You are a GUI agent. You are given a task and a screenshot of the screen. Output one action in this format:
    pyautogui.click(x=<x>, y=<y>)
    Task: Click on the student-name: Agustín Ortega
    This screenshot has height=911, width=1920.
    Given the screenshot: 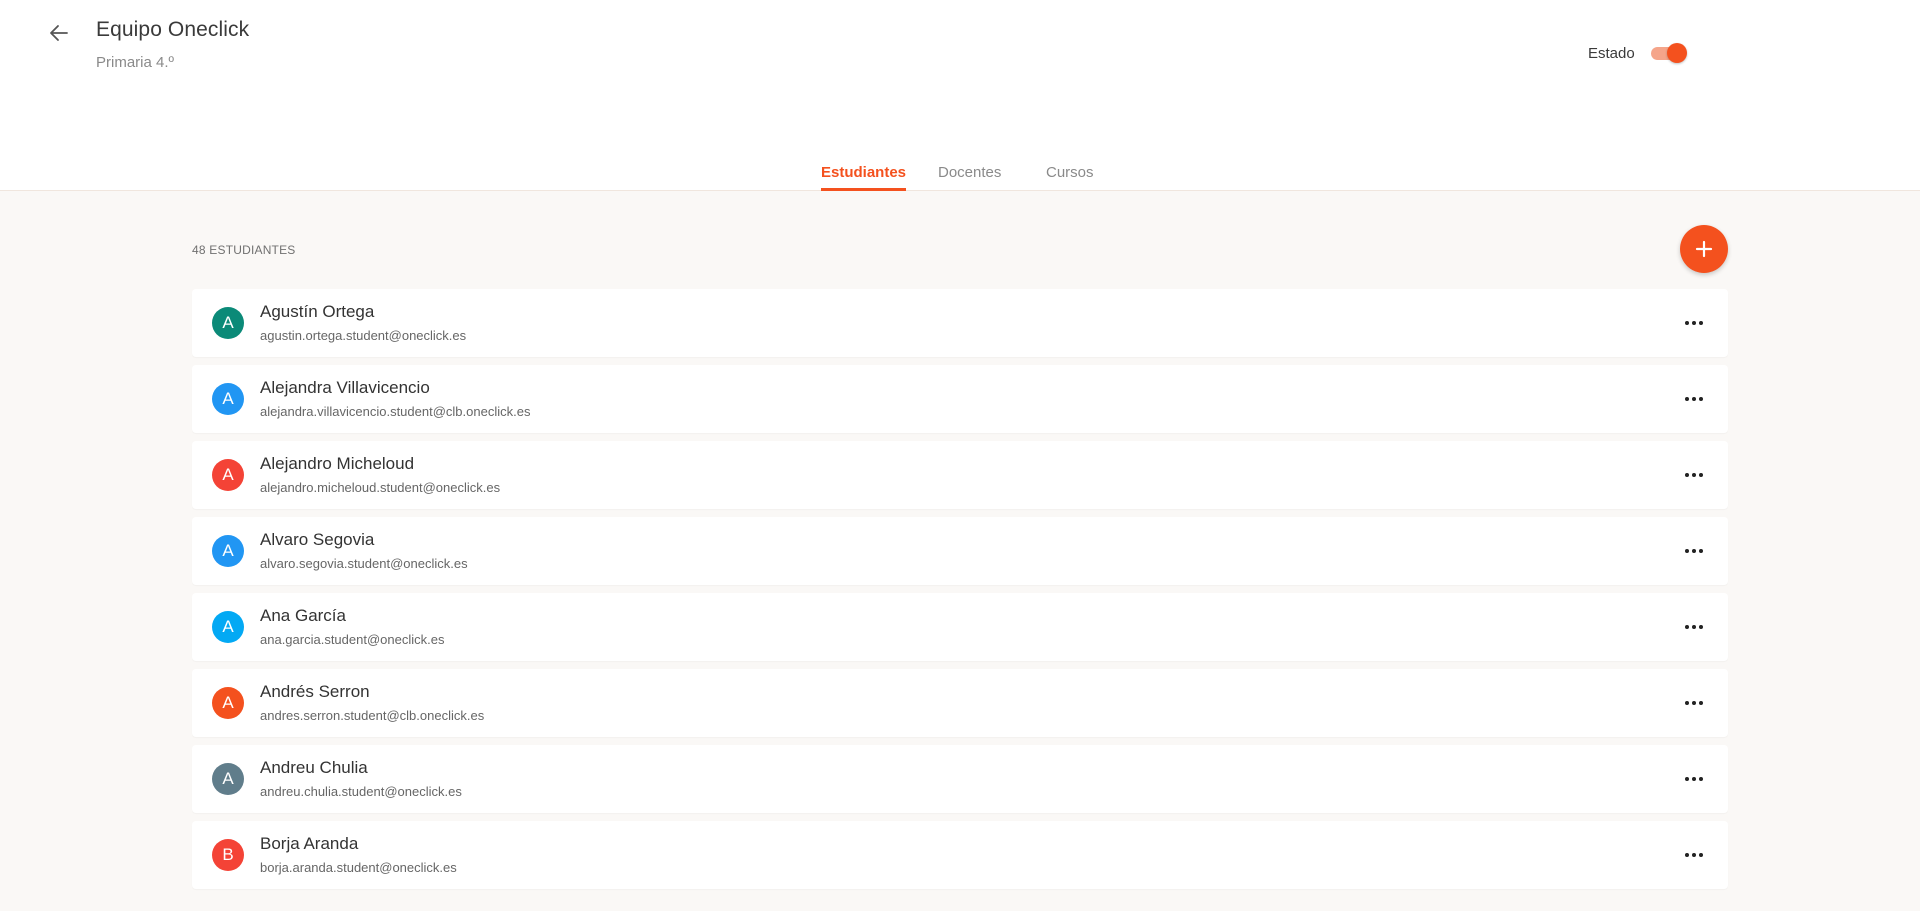 What is the action you would take?
    pyautogui.click(x=317, y=311)
    